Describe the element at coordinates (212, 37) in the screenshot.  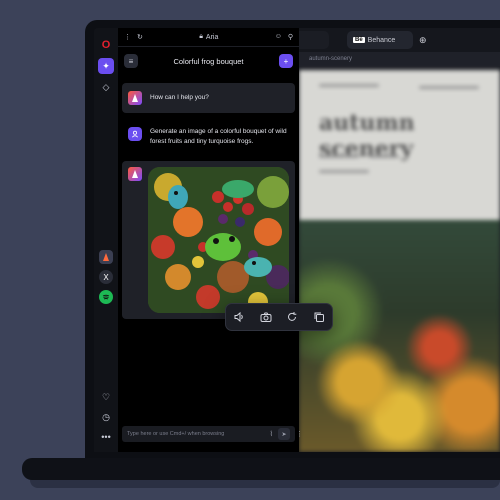
I see `panel-title: Aria` at that location.